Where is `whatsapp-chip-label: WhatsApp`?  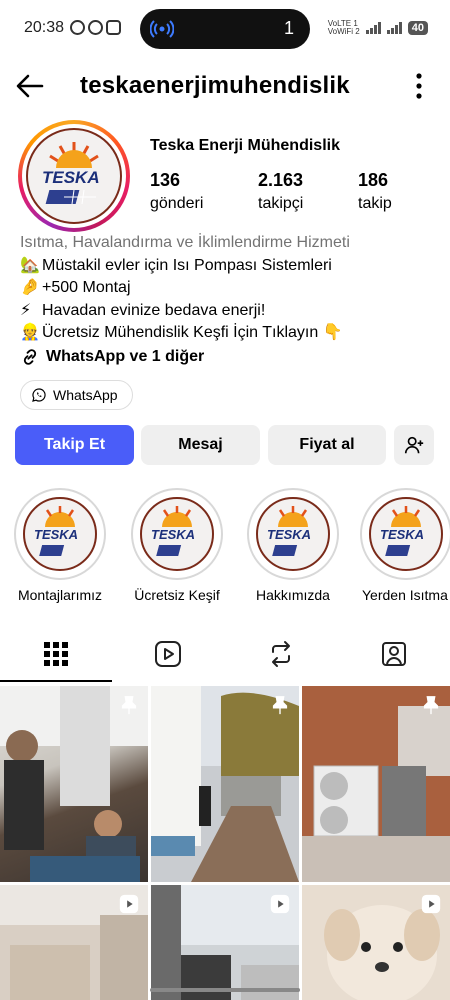 whatsapp-chip-label: WhatsApp is located at coordinates (85, 395).